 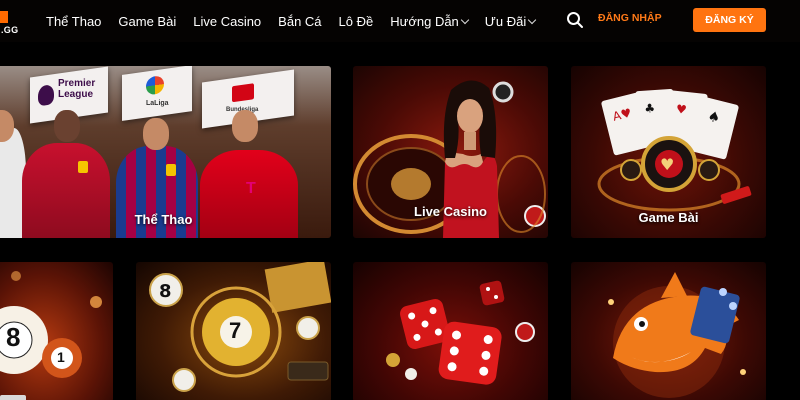 I want to click on die-small, so click(x=492, y=293).